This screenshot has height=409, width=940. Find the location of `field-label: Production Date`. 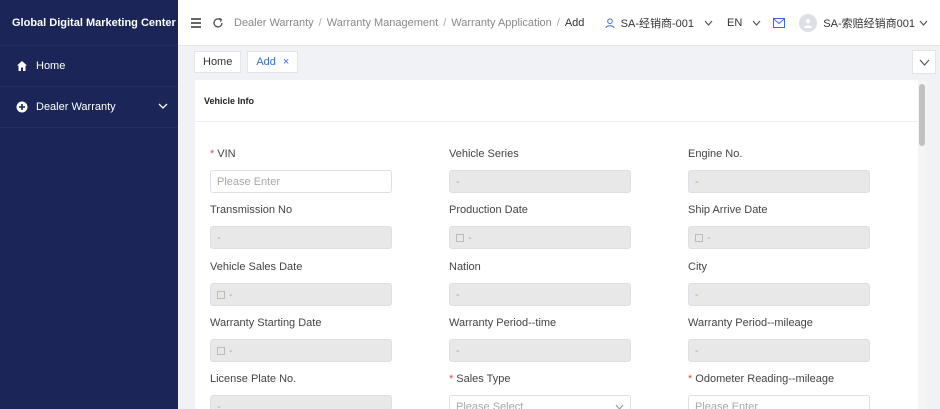

field-label: Production Date is located at coordinates (488, 210).